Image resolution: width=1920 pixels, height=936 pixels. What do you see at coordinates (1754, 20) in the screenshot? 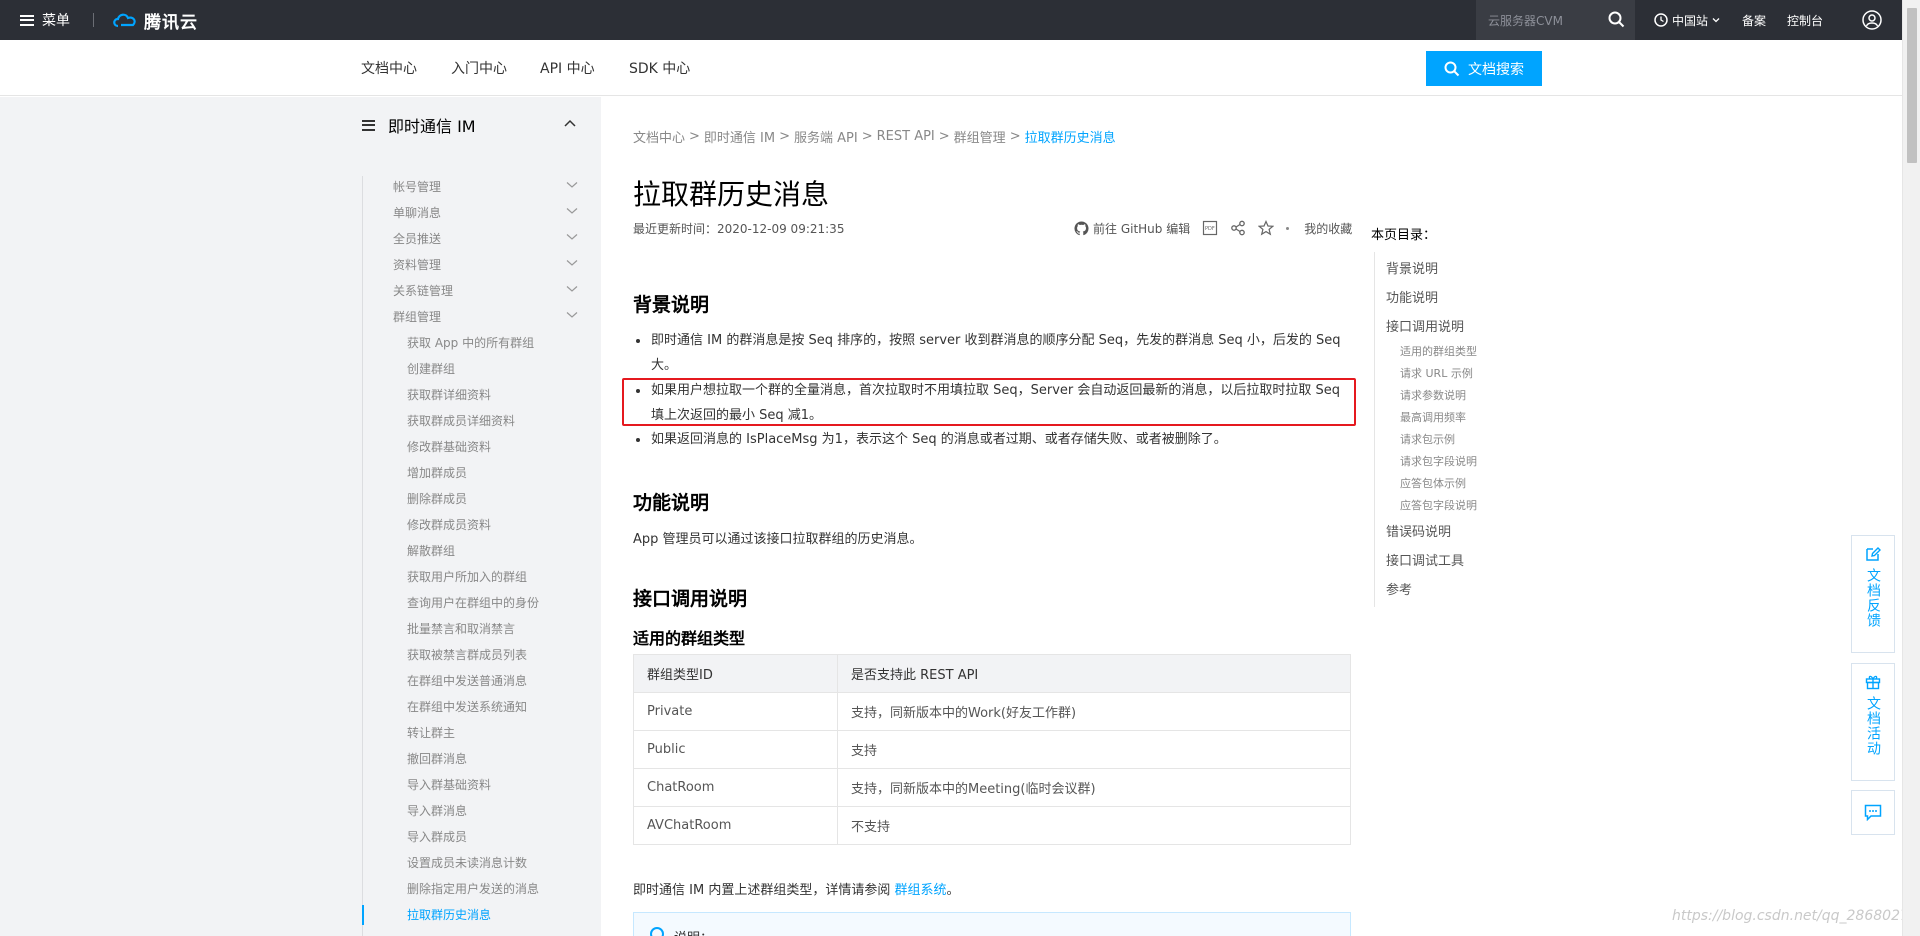
I see `beian-link: 备案` at bounding box center [1754, 20].